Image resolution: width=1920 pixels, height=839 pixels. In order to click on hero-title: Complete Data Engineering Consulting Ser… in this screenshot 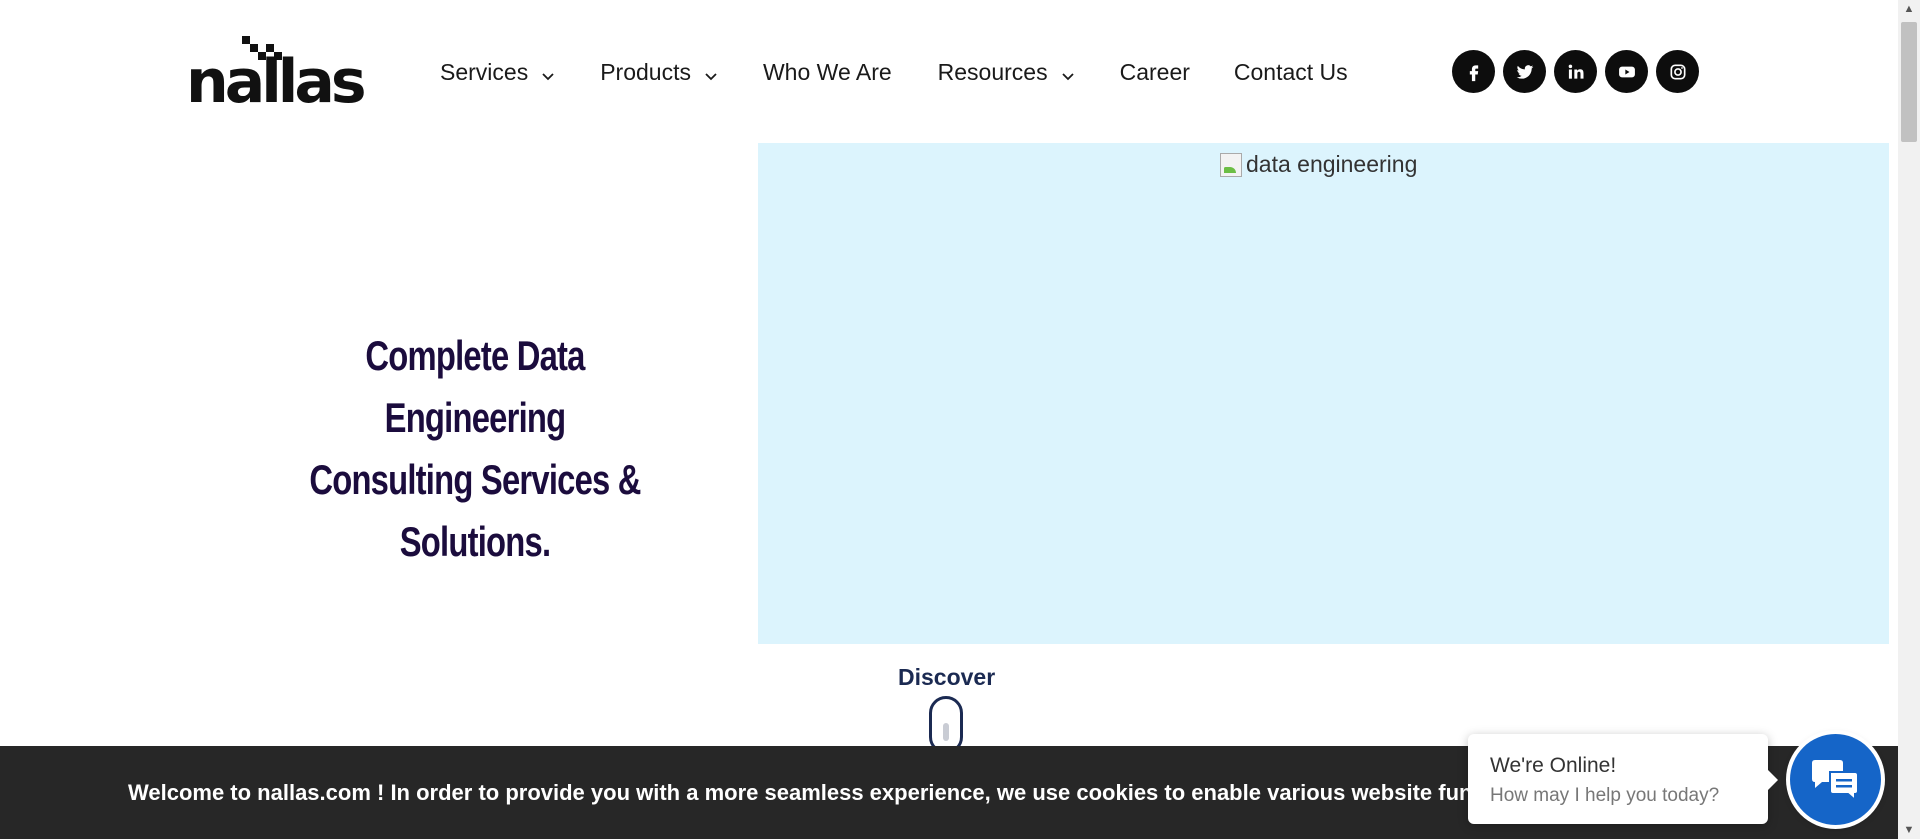, I will do `click(475, 449)`.